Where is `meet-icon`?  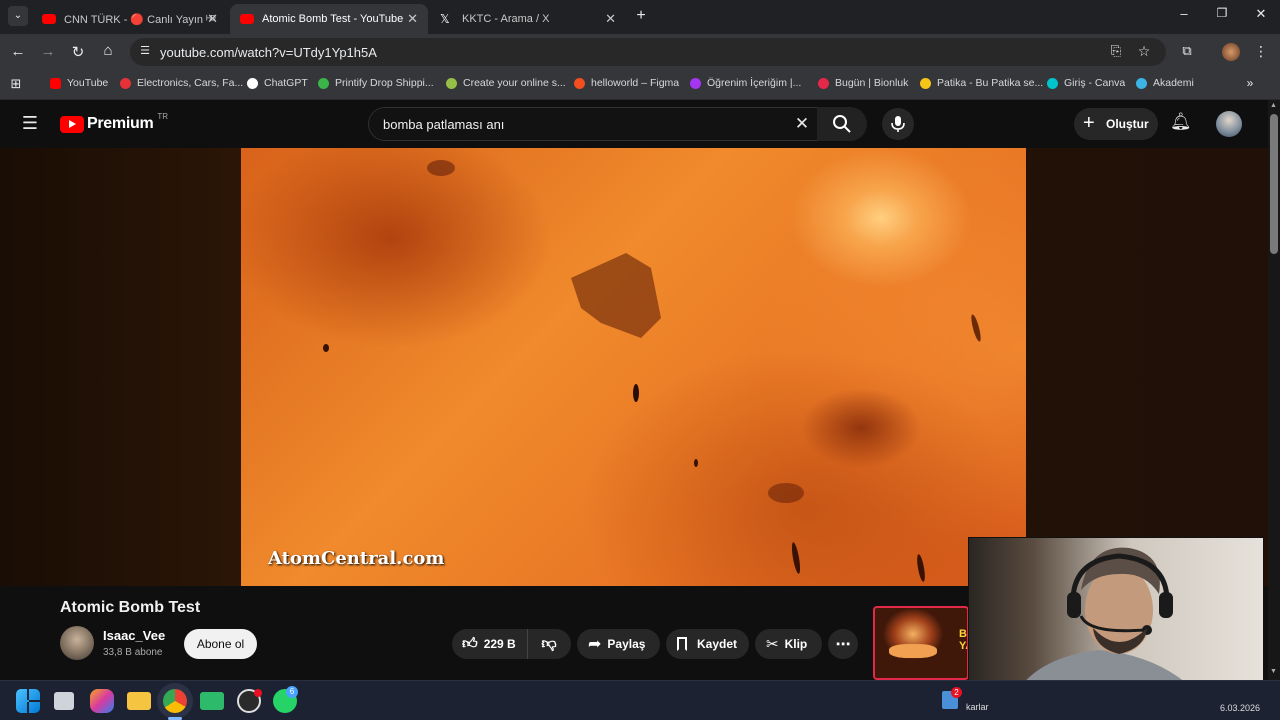
meet-icon is located at coordinates (212, 701).